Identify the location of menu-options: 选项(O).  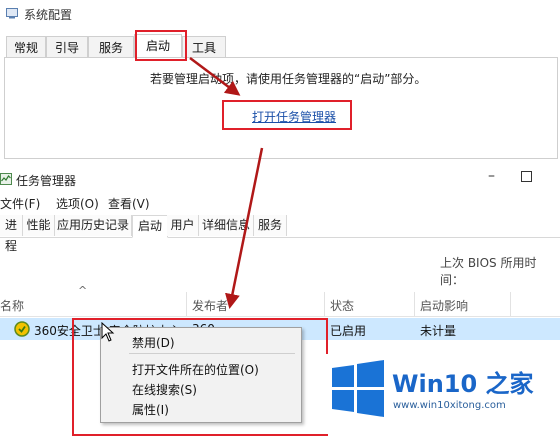
(77, 203).